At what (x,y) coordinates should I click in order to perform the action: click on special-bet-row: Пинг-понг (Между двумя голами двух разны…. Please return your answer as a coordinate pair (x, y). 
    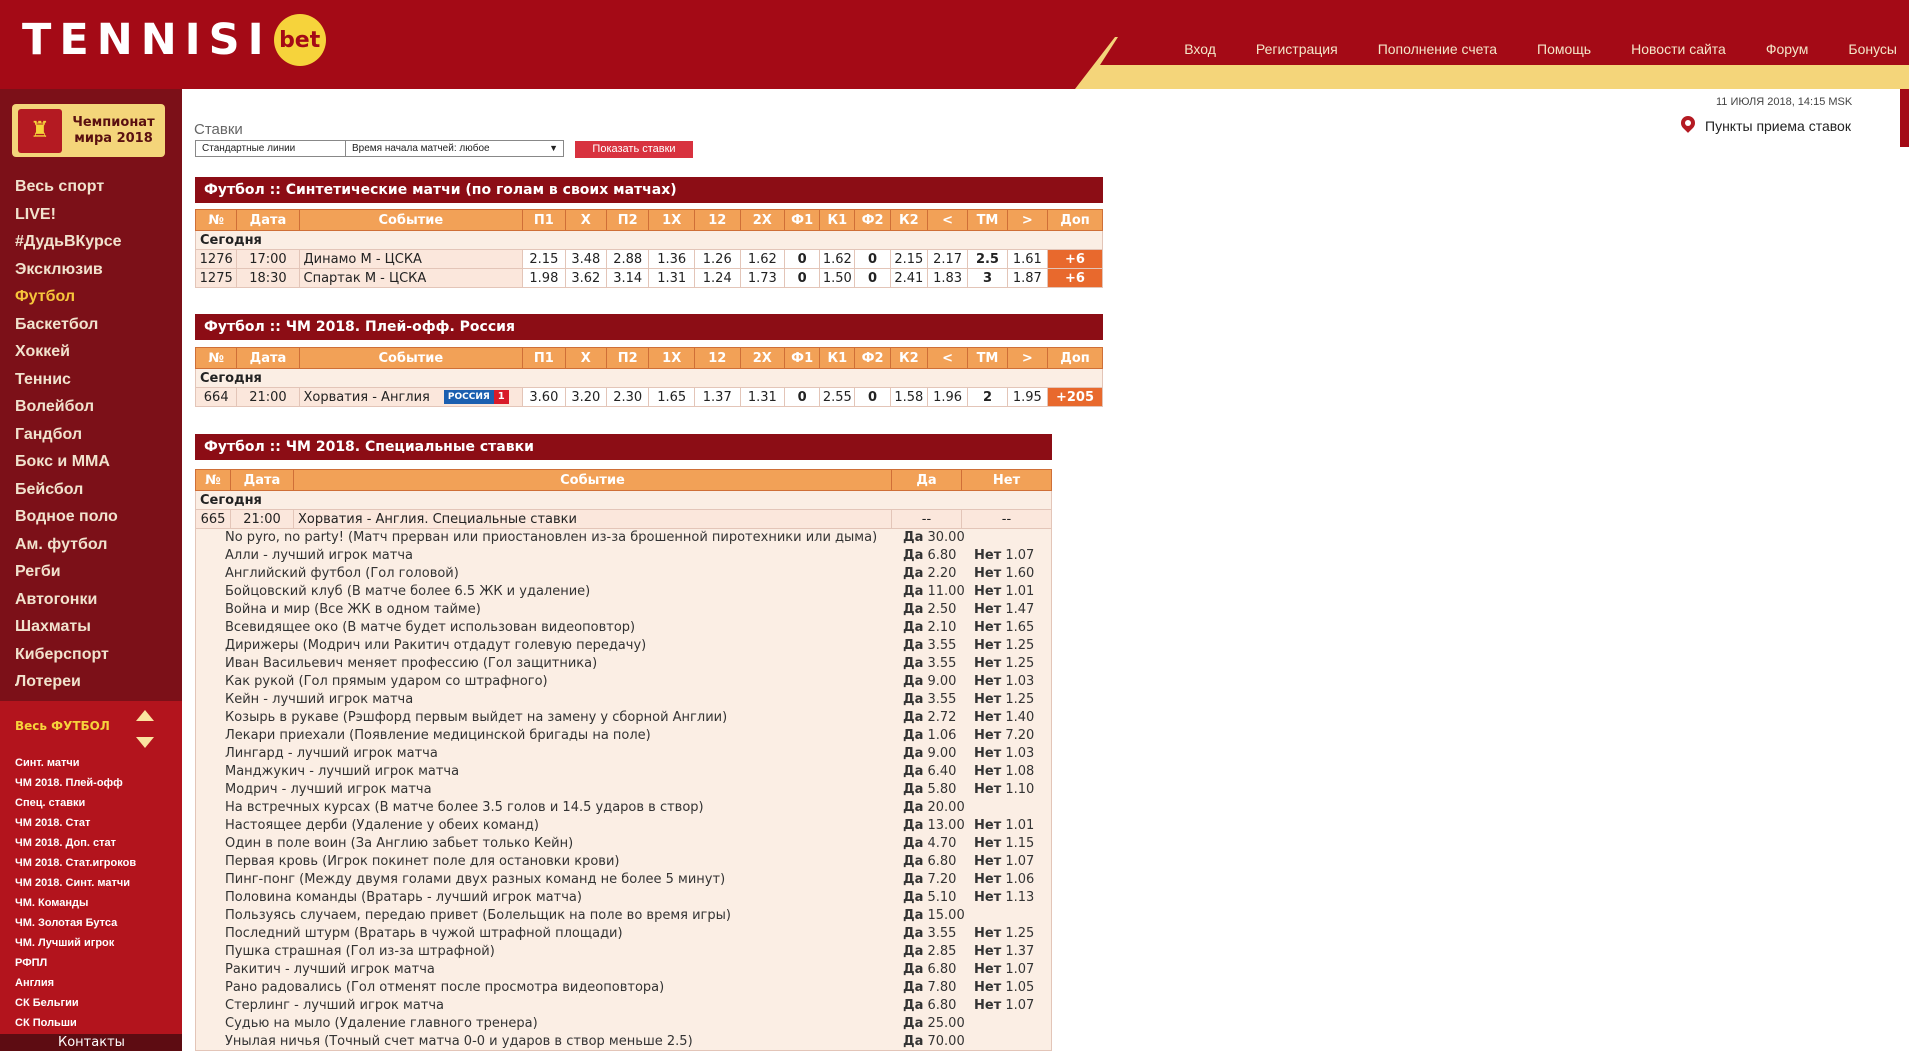
    Looking at the image, I should click on (623, 880).